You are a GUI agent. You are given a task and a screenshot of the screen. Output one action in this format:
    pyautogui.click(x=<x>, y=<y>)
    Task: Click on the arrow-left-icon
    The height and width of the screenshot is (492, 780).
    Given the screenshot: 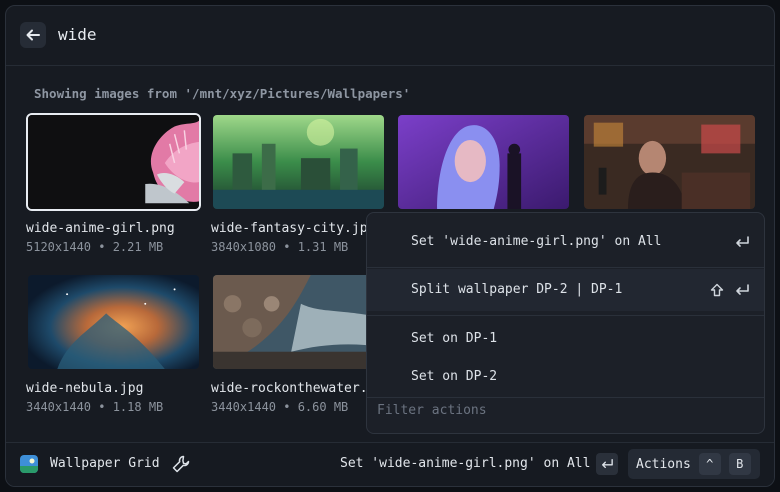 What is the action you would take?
    pyautogui.click(x=33, y=35)
    